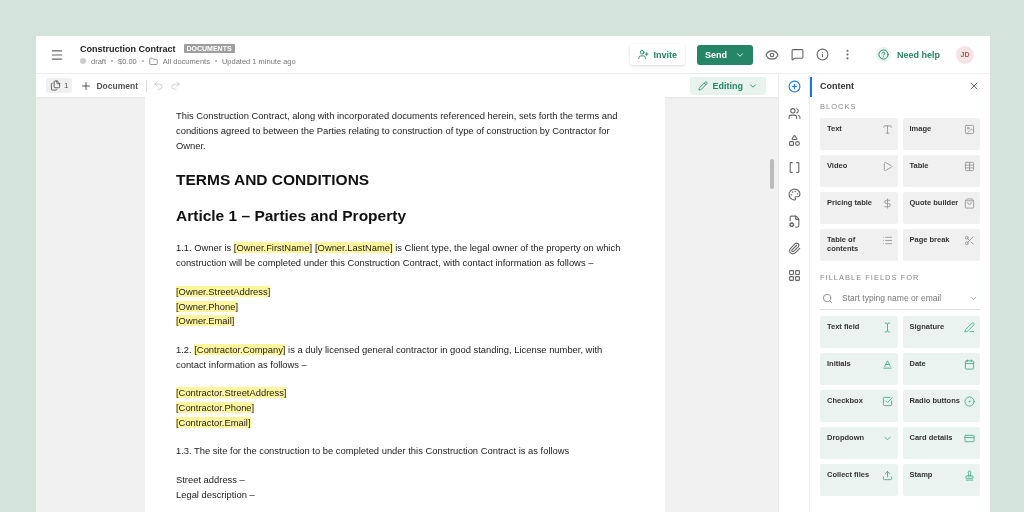 The image size is (1024, 512). I want to click on need-help-button: Need help, so click(908, 54).